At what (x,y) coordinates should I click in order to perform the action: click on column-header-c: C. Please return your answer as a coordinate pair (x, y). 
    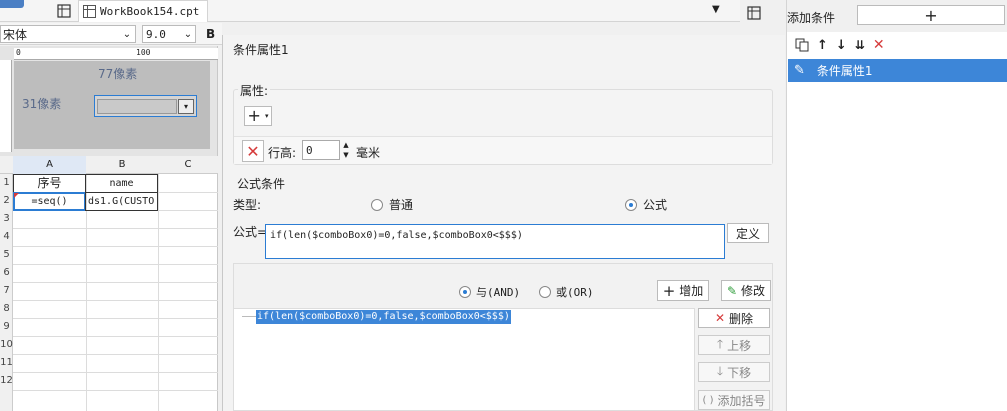
    Looking at the image, I should click on (188, 165).